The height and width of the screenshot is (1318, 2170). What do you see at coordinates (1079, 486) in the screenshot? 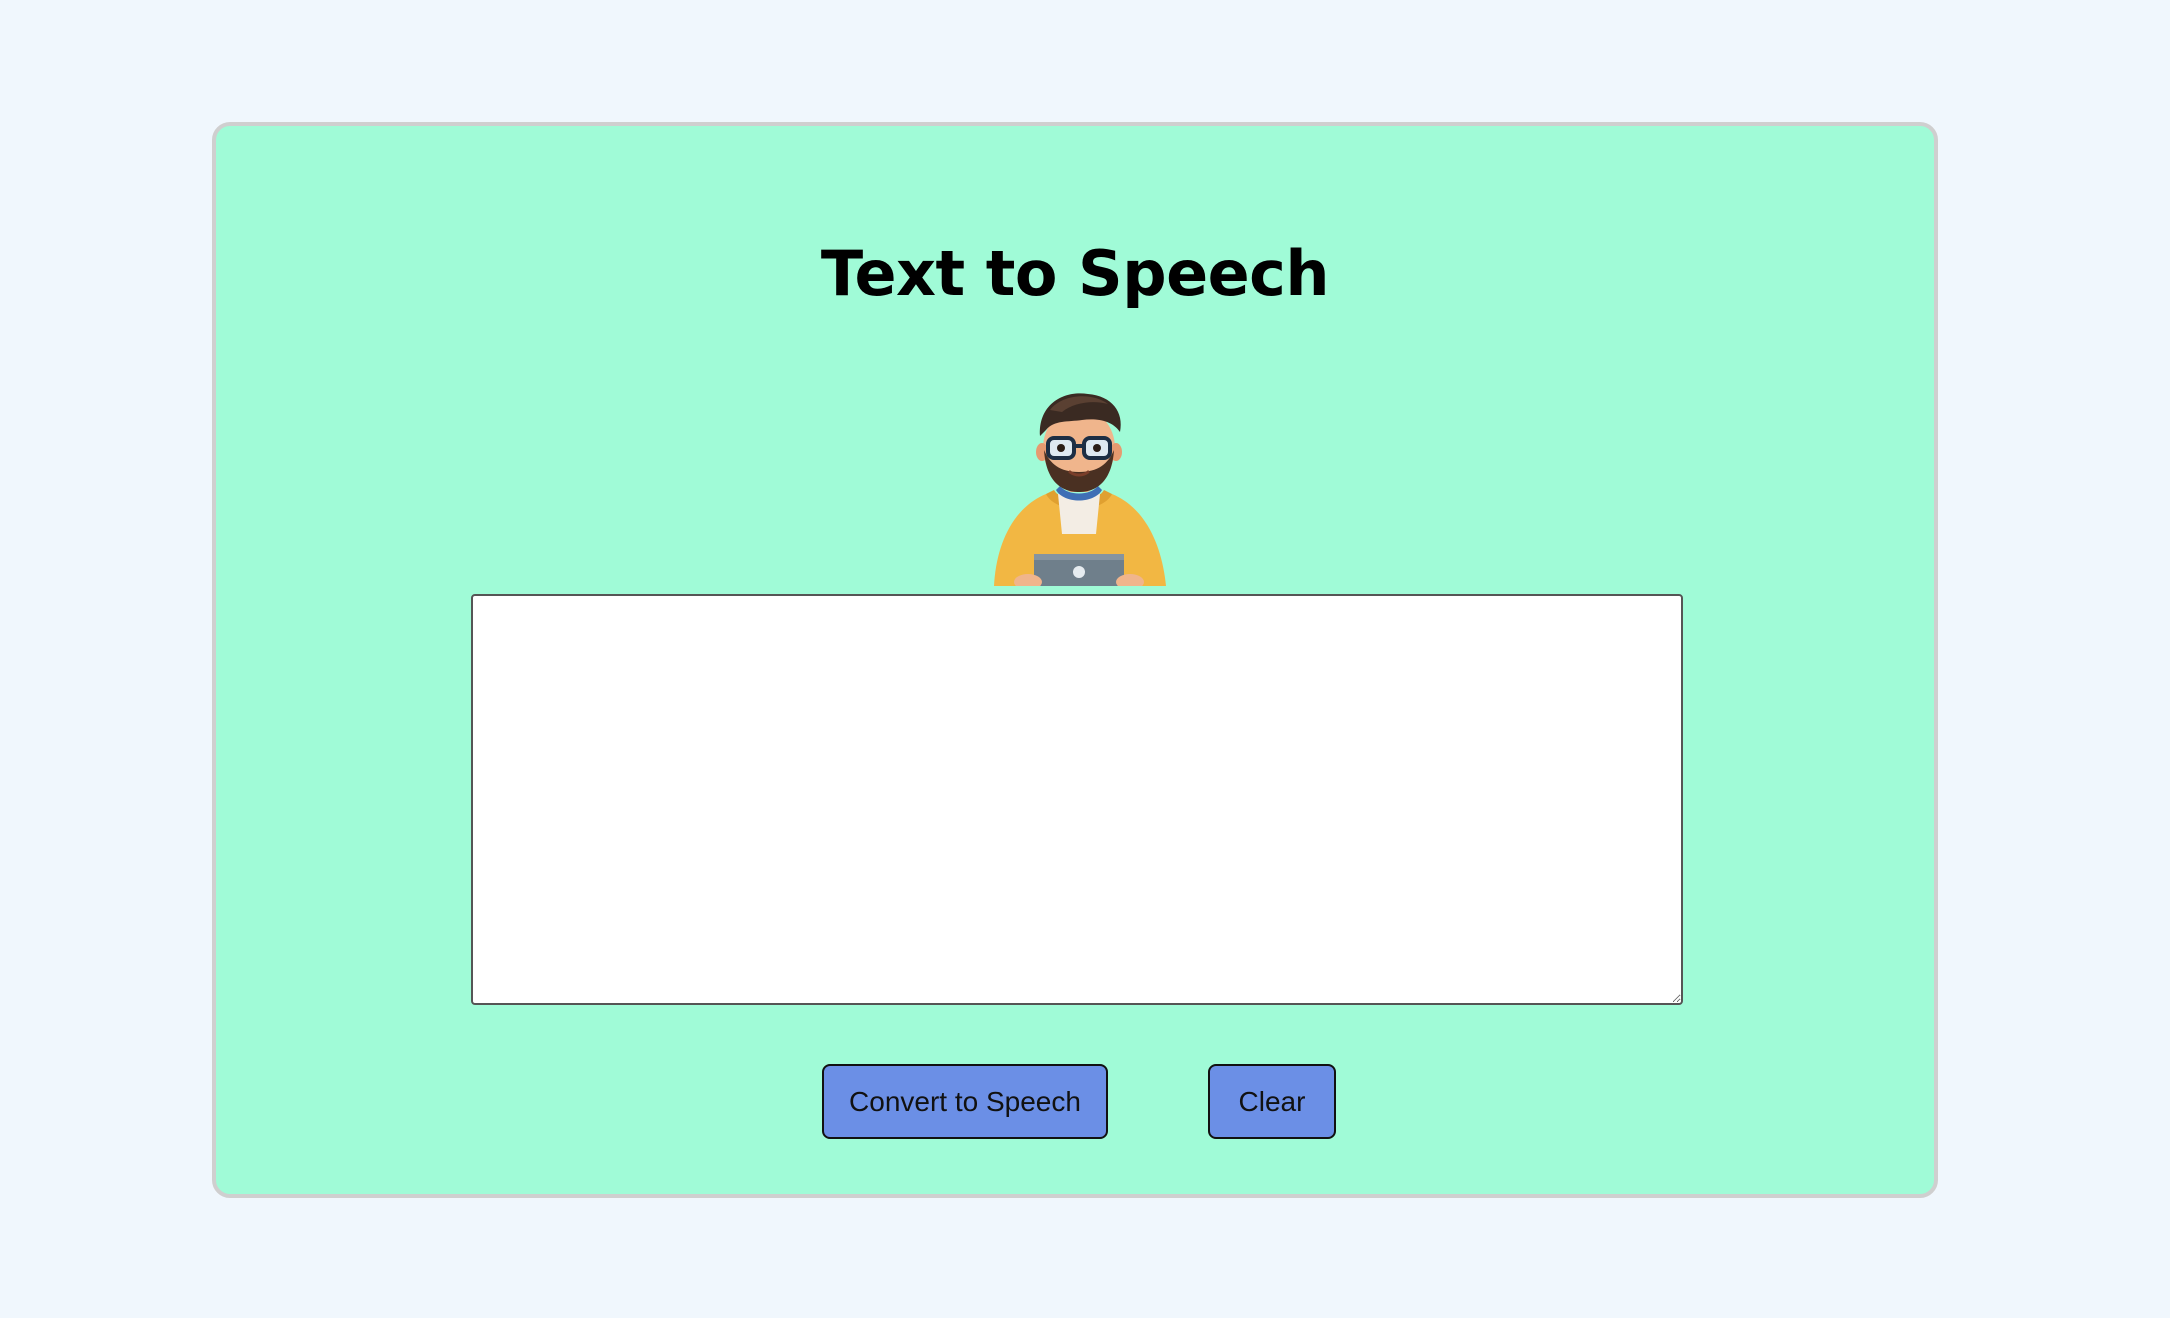
I see `developer-avatar-icon` at bounding box center [1079, 486].